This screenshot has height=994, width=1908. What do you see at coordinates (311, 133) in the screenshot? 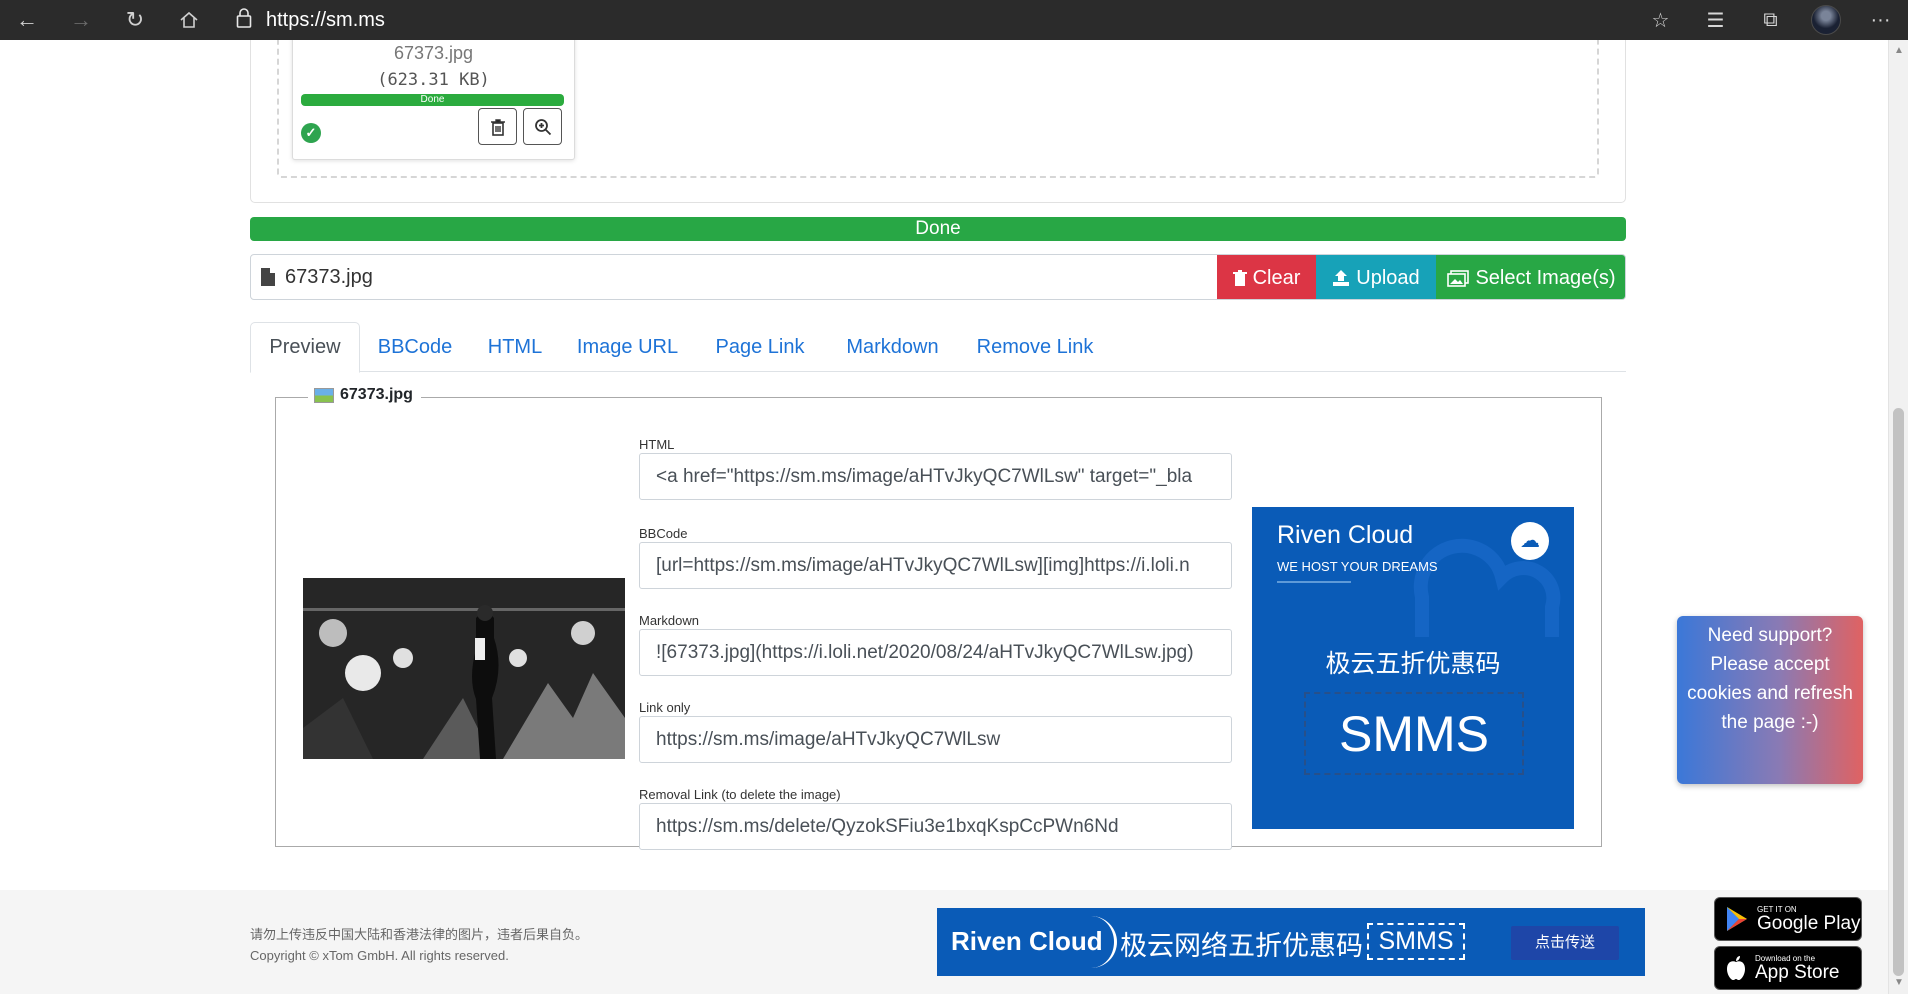
I see `check-circle-icon: ✓` at bounding box center [311, 133].